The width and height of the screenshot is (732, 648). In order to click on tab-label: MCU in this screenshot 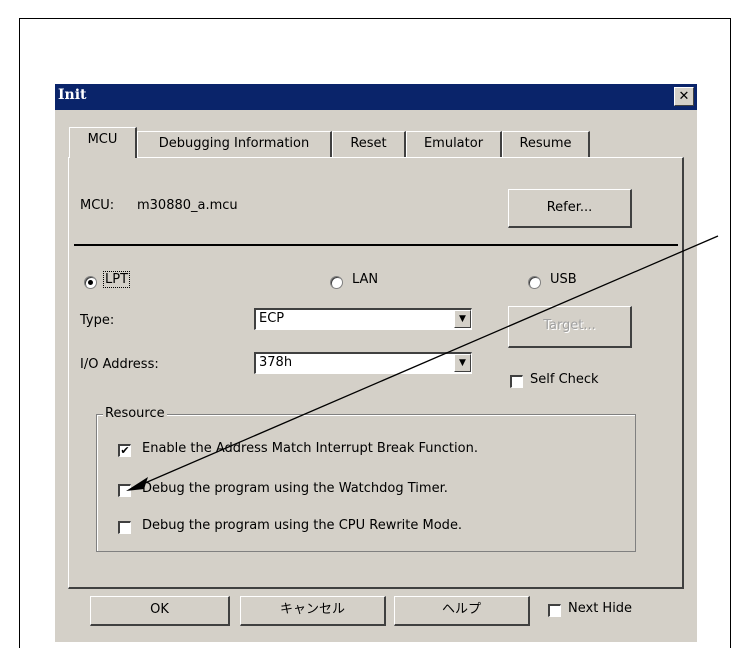, I will do `click(102, 139)`.